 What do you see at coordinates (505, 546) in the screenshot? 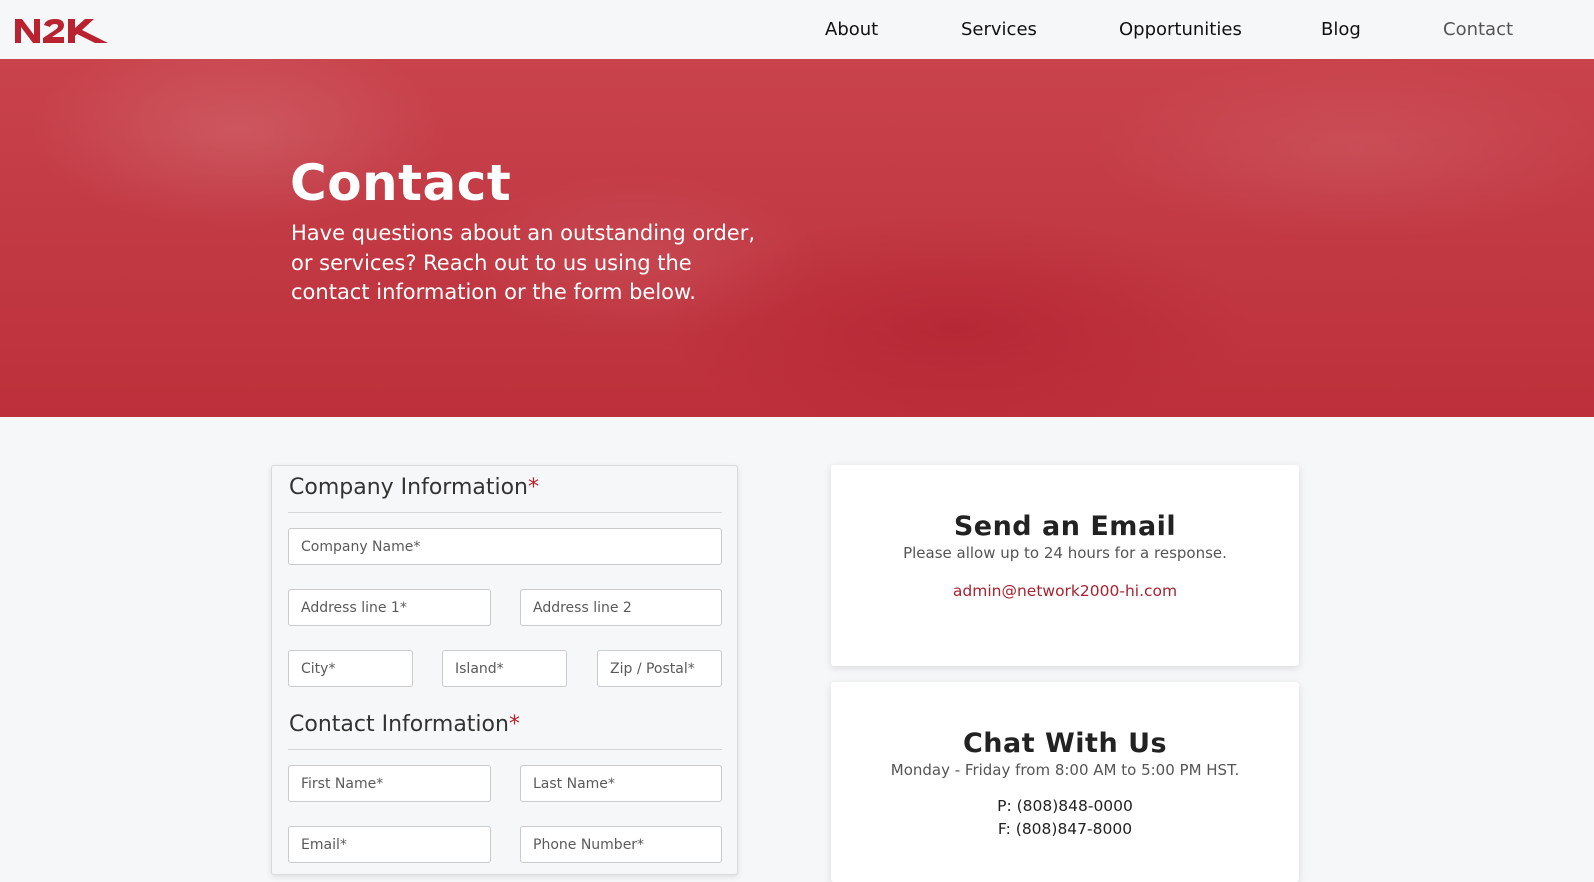
I see `company-name-input` at bounding box center [505, 546].